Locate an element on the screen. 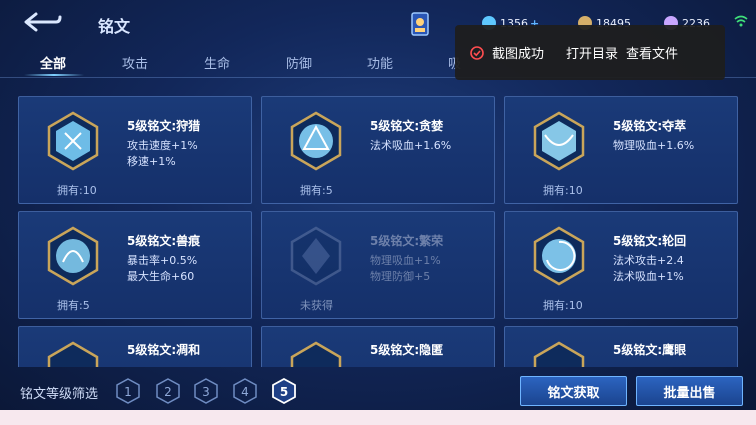 This screenshot has height=425, width=756. level-filter-5-selected: 5 is located at coordinates (284, 391).